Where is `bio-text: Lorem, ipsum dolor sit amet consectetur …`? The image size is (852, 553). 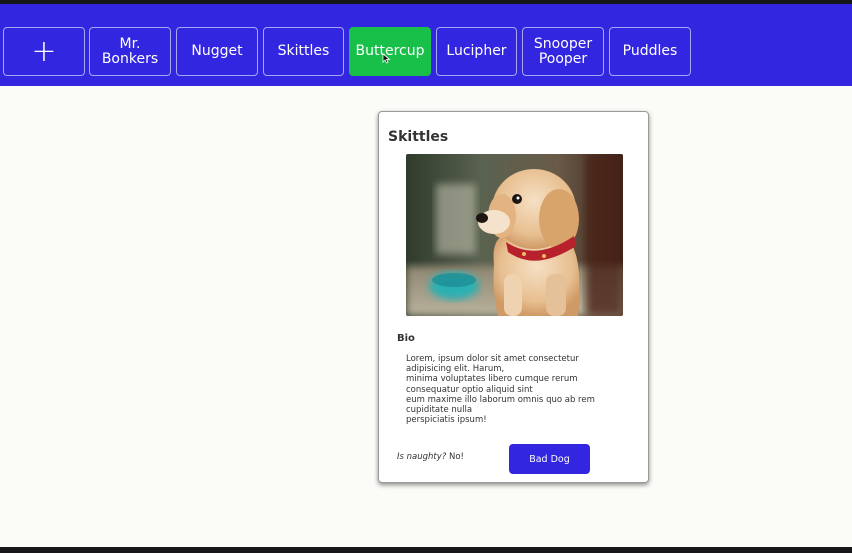
bio-text: Lorem, ipsum dolor sit amet consectetur … is located at coordinates (500, 390).